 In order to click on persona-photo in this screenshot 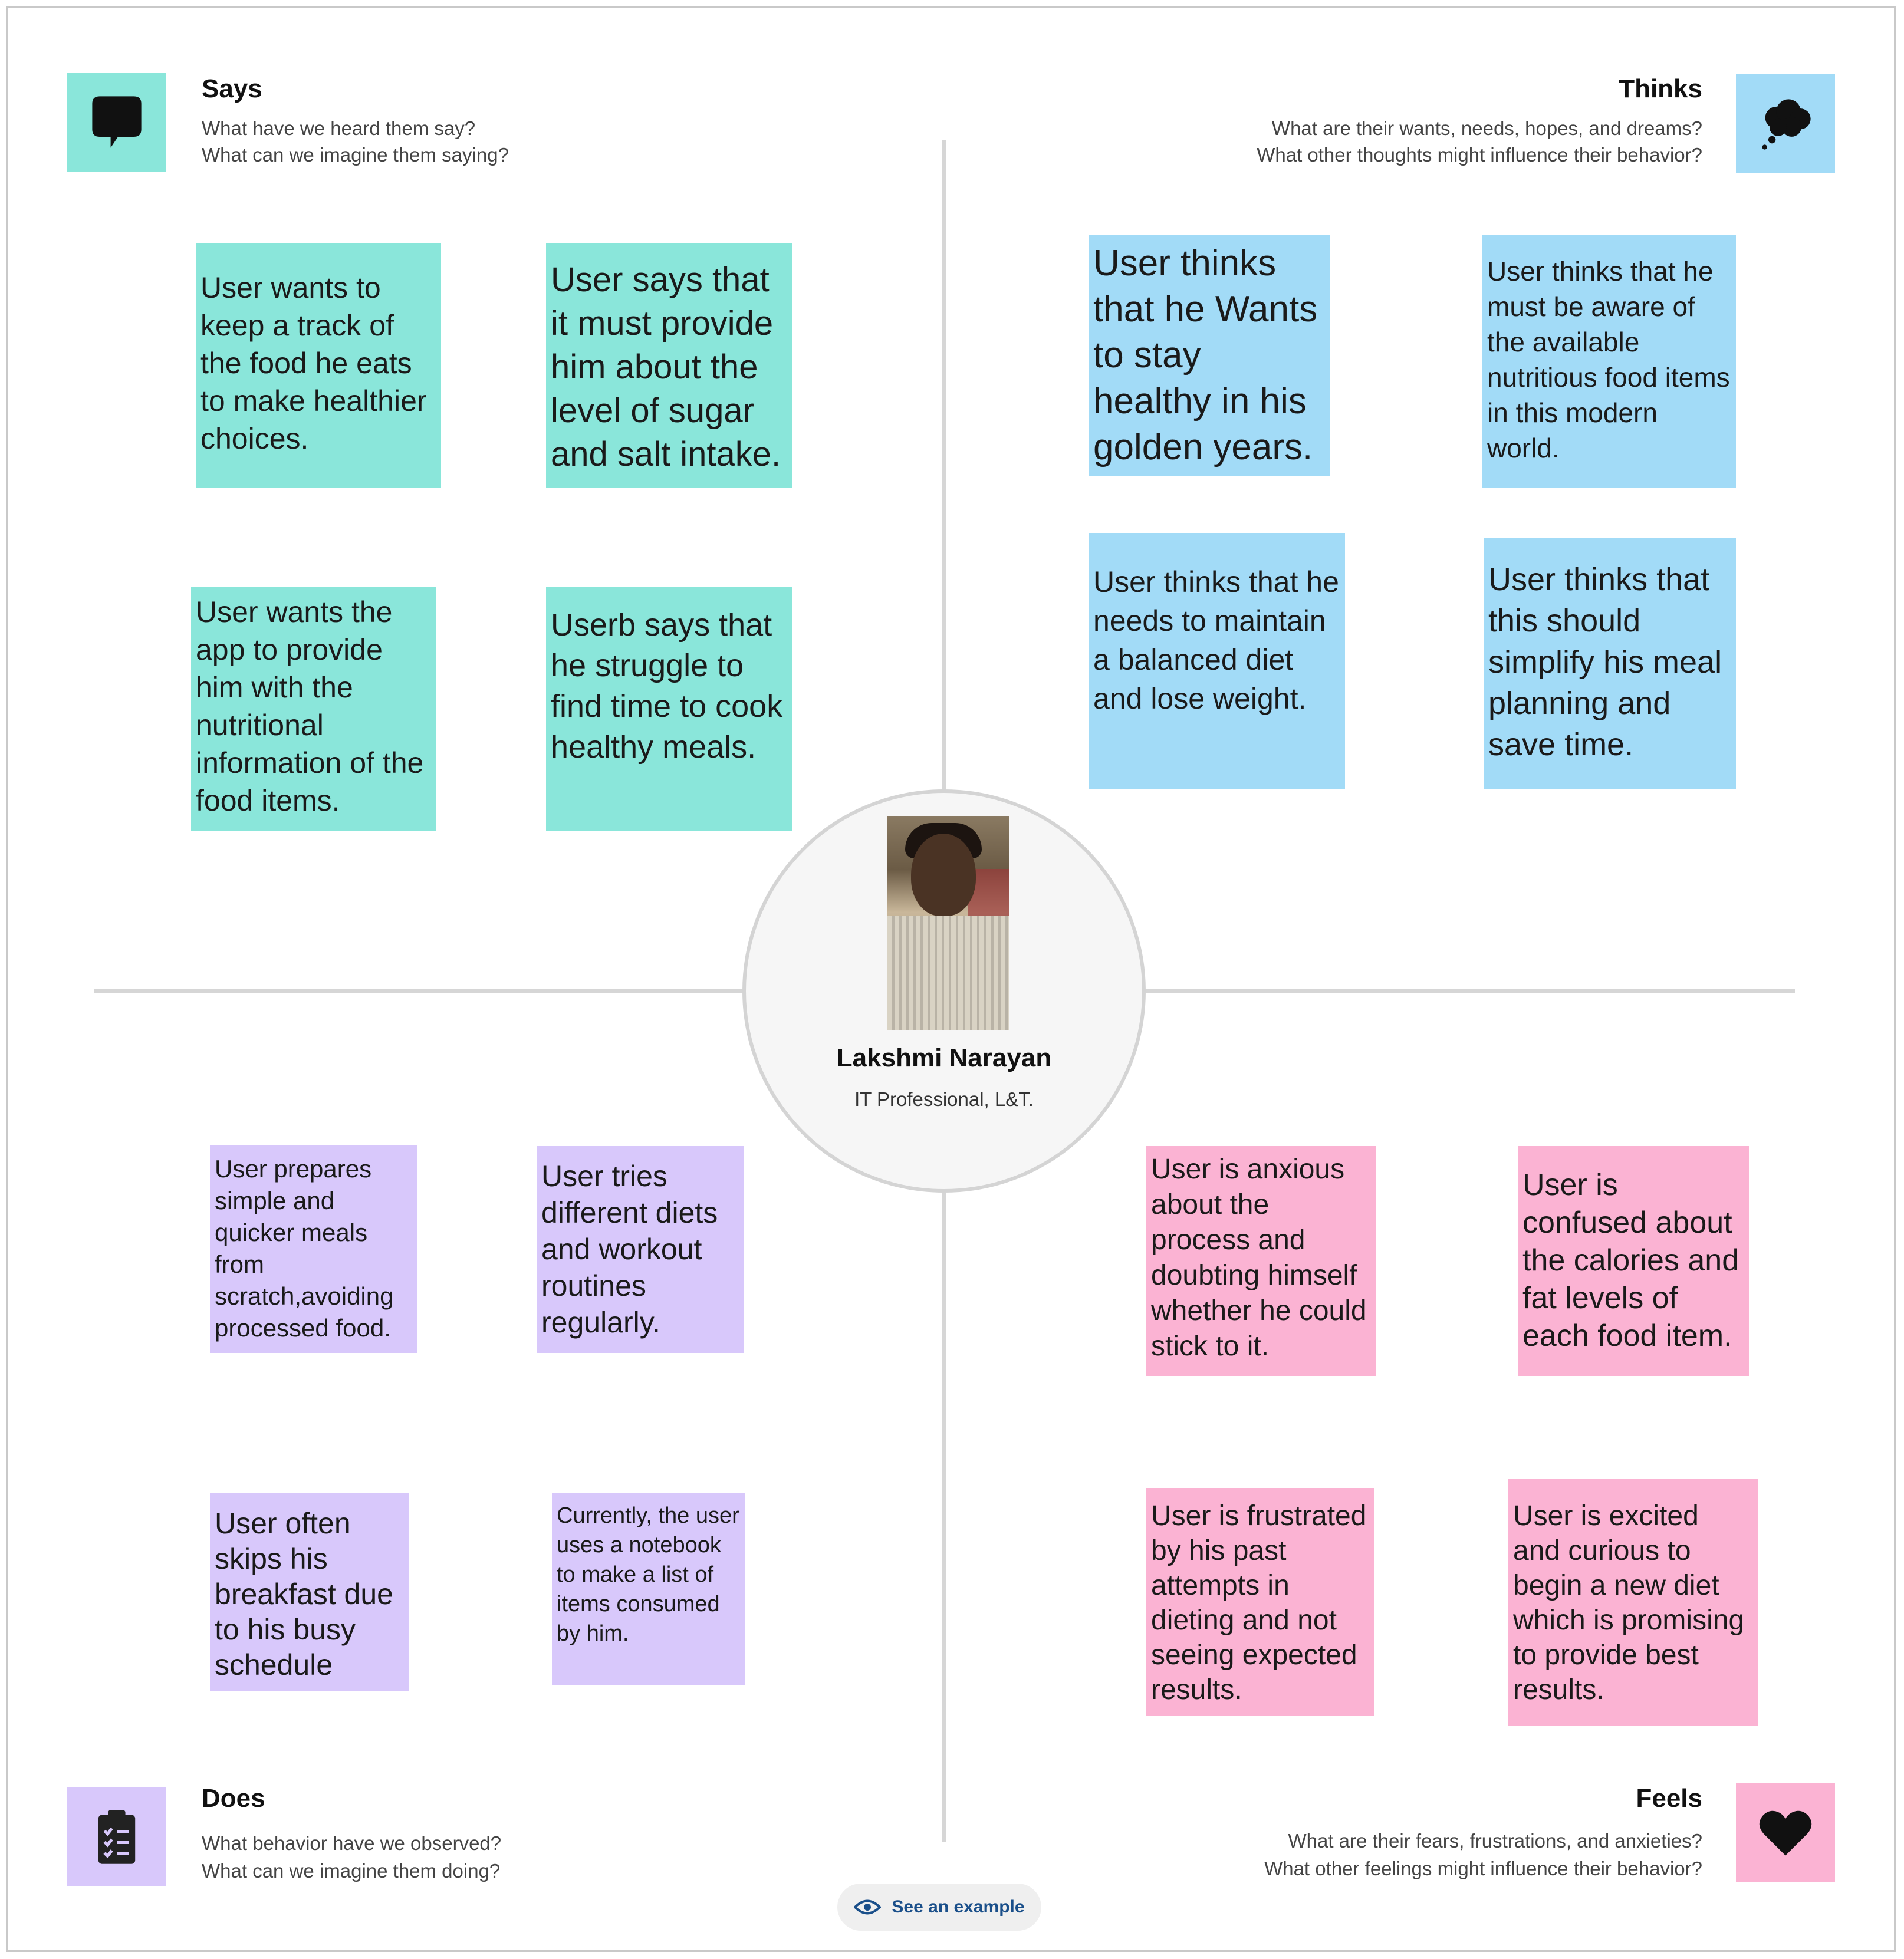, I will do `click(948, 923)`.